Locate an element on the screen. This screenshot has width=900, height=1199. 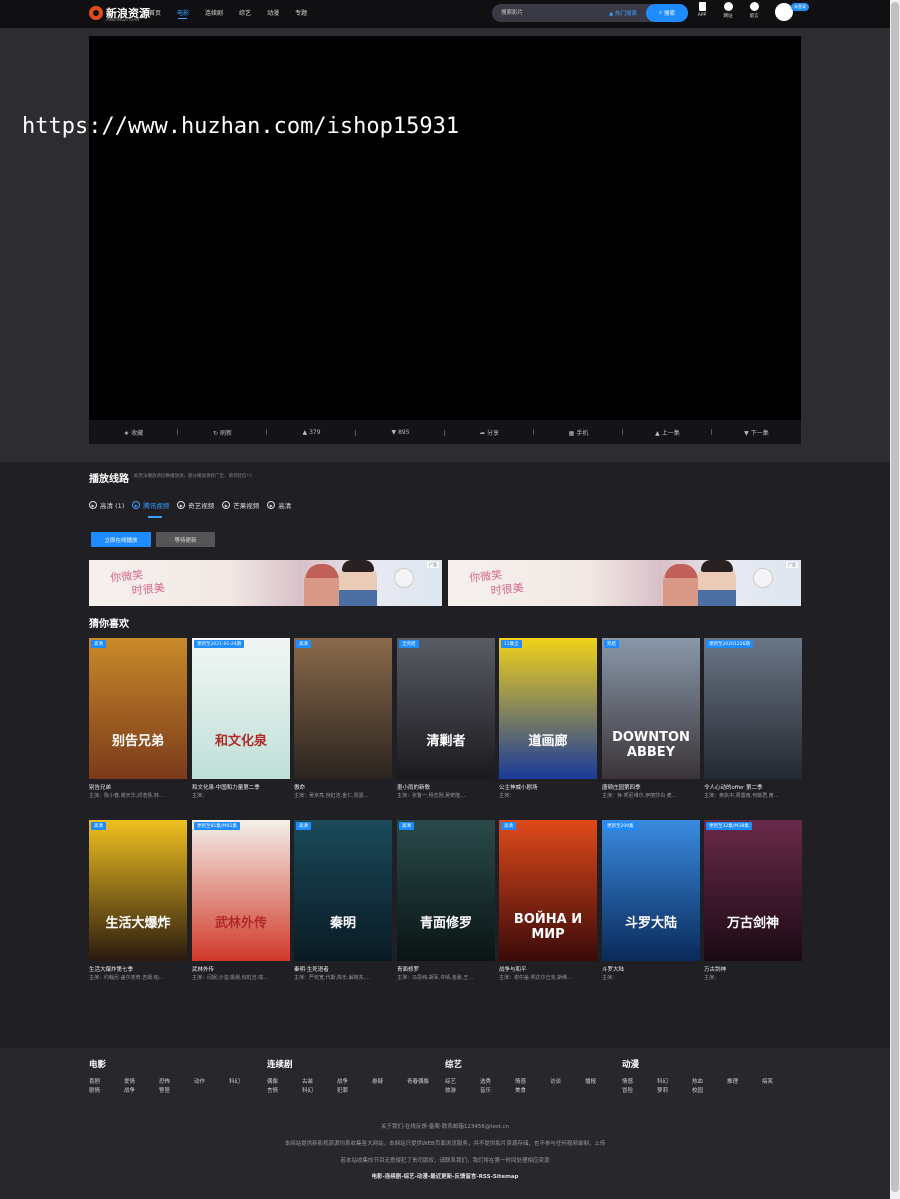
footer-link: 古装 is located at coordinates (307, 1082).